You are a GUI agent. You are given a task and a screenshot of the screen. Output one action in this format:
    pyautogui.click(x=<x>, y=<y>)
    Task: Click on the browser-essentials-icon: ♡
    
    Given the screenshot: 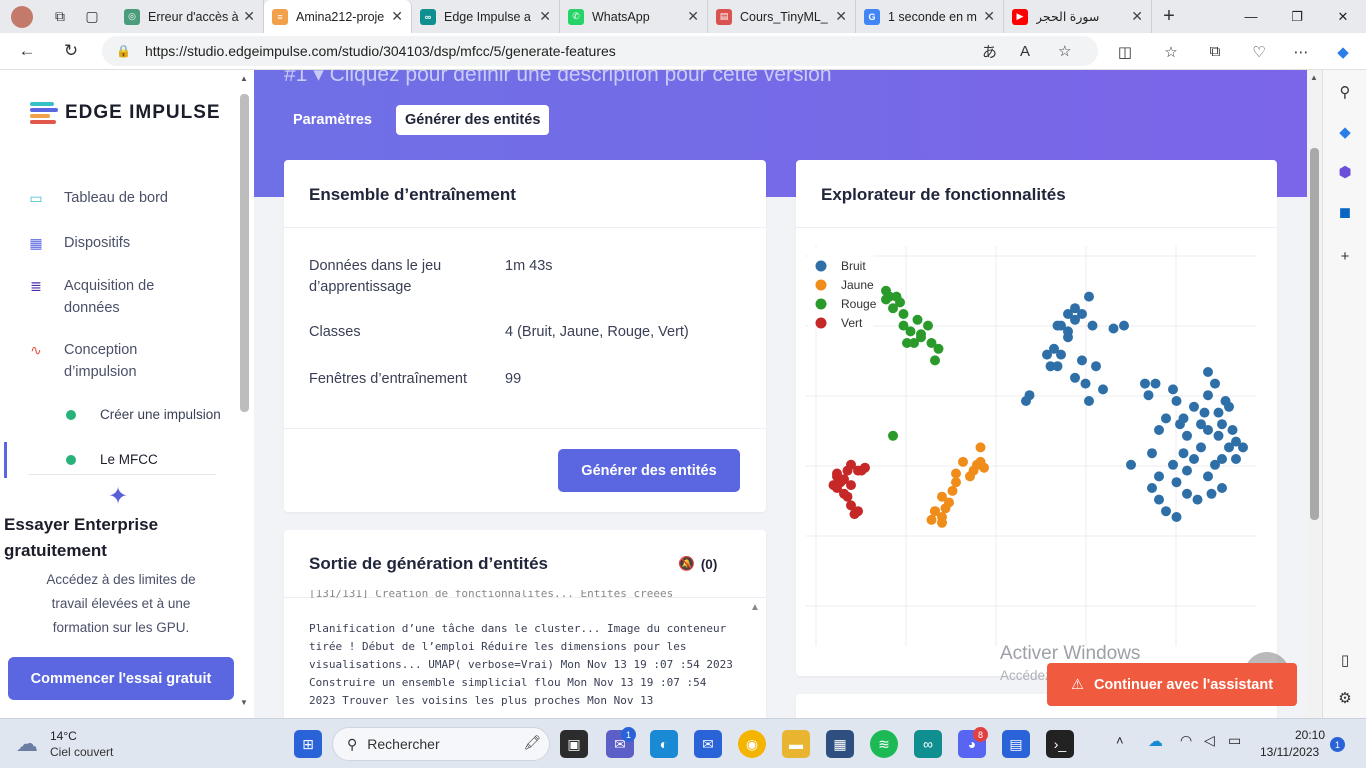 What is the action you would take?
    pyautogui.click(x=1259, y=51)
    